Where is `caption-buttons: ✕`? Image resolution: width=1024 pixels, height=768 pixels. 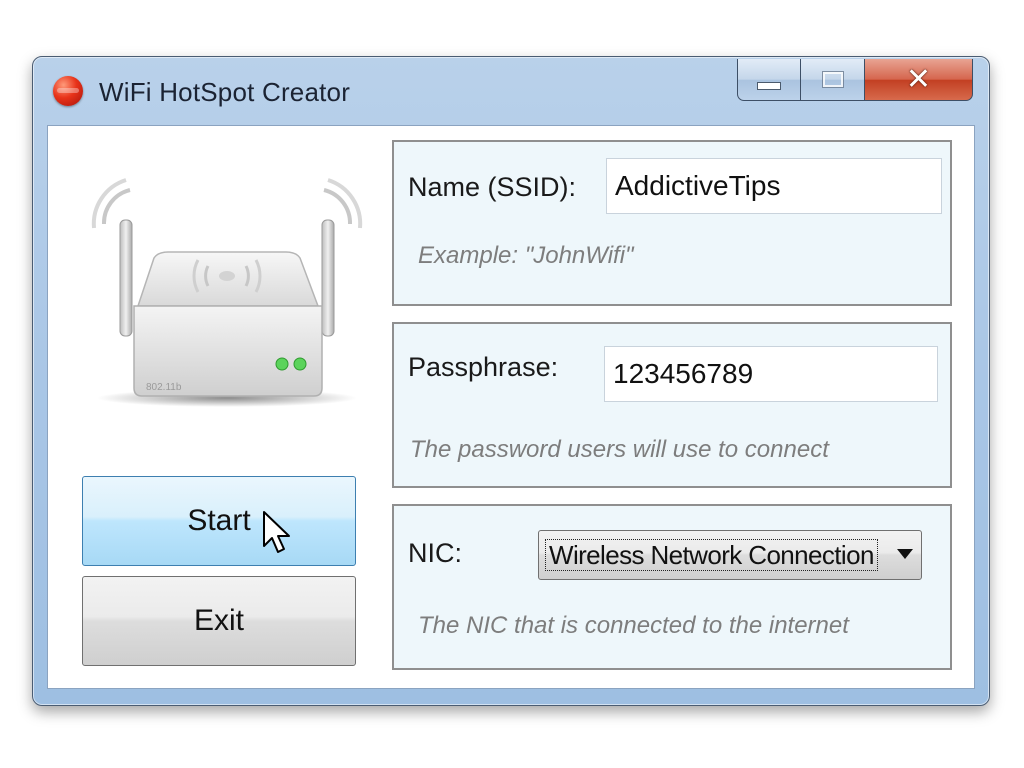
caption-buttons: ✕ is located at coordinates (855, 80).